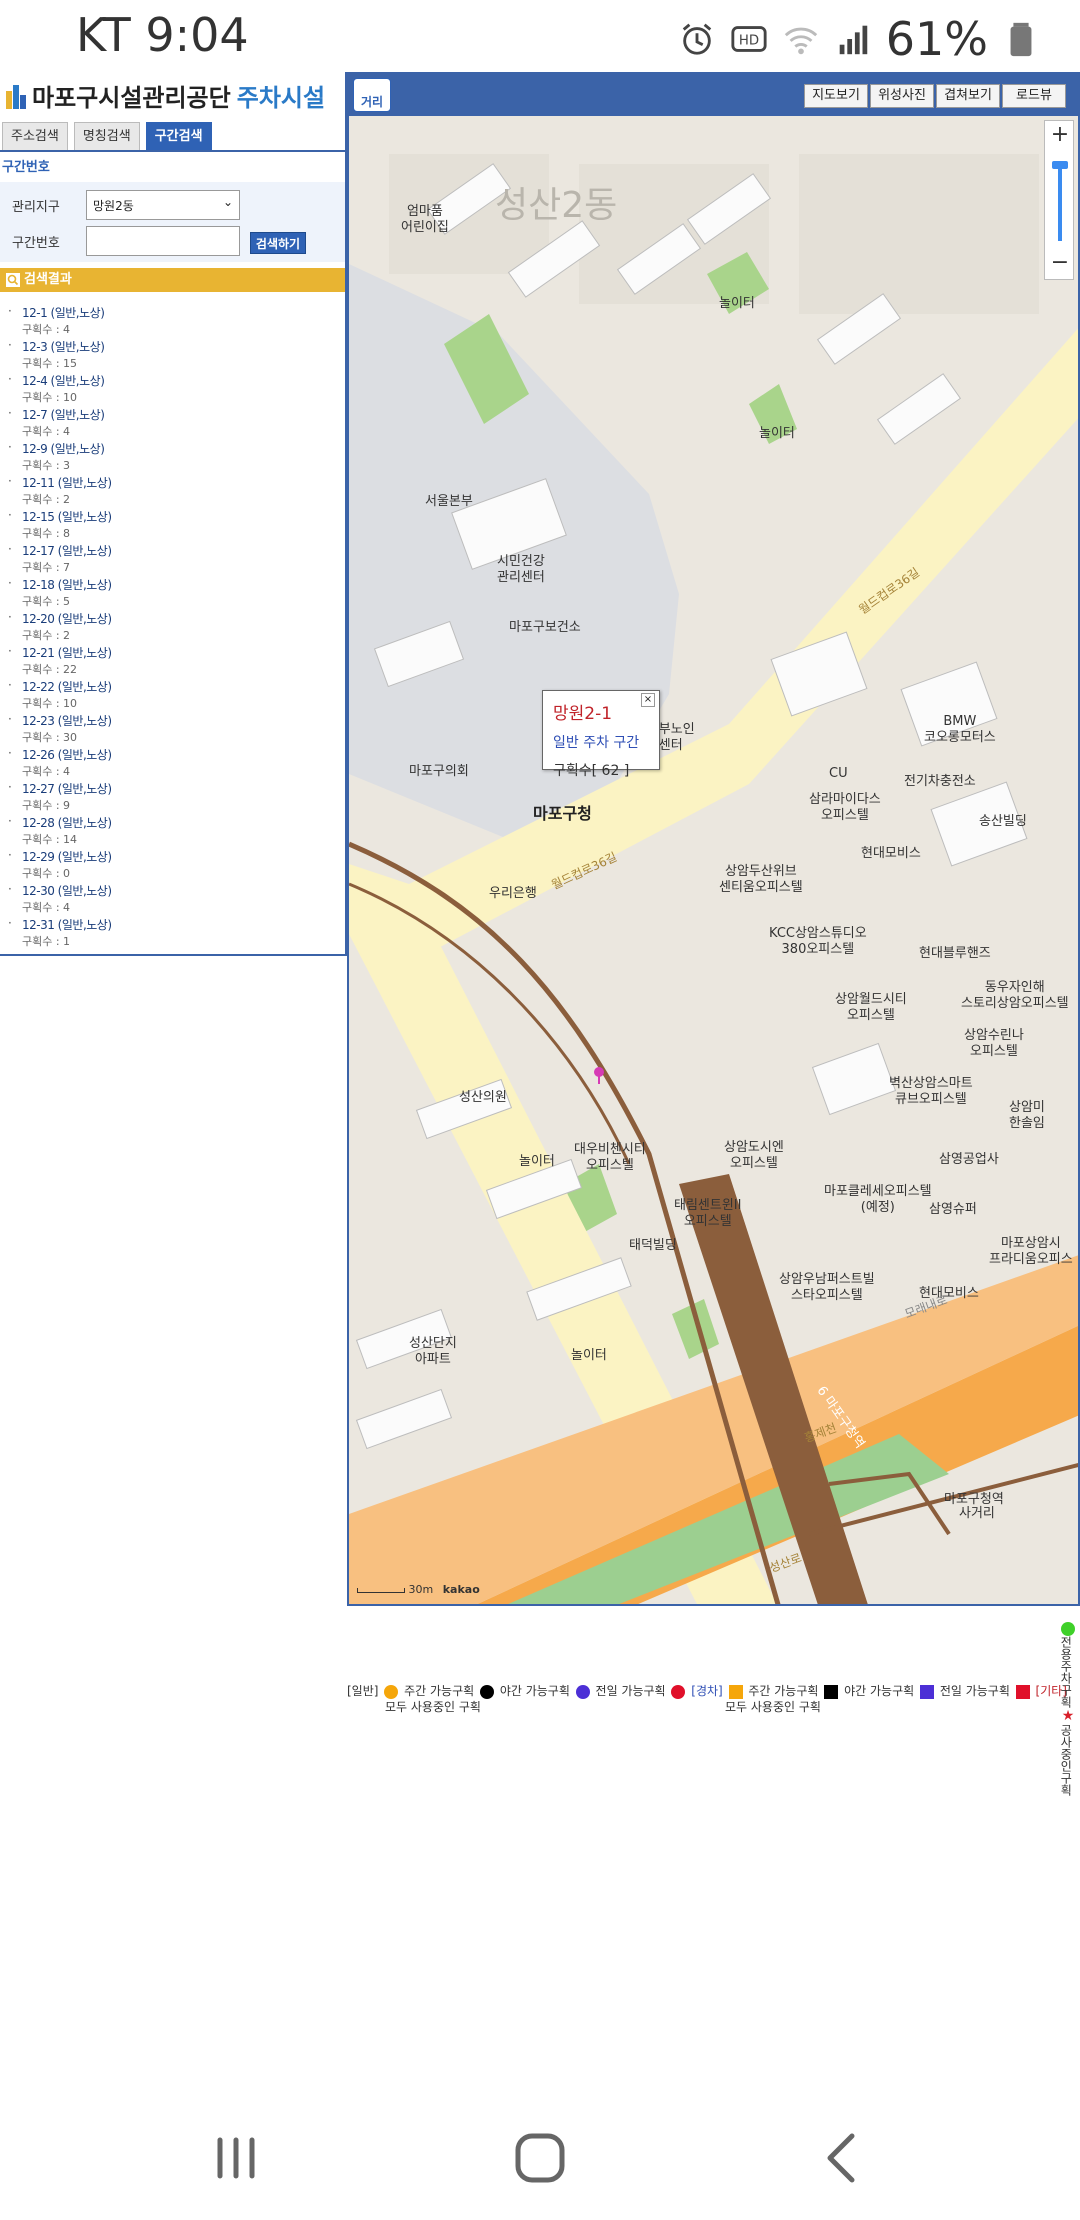  I want to click on chevron-down-icon: ⌄, so click(227, 202).